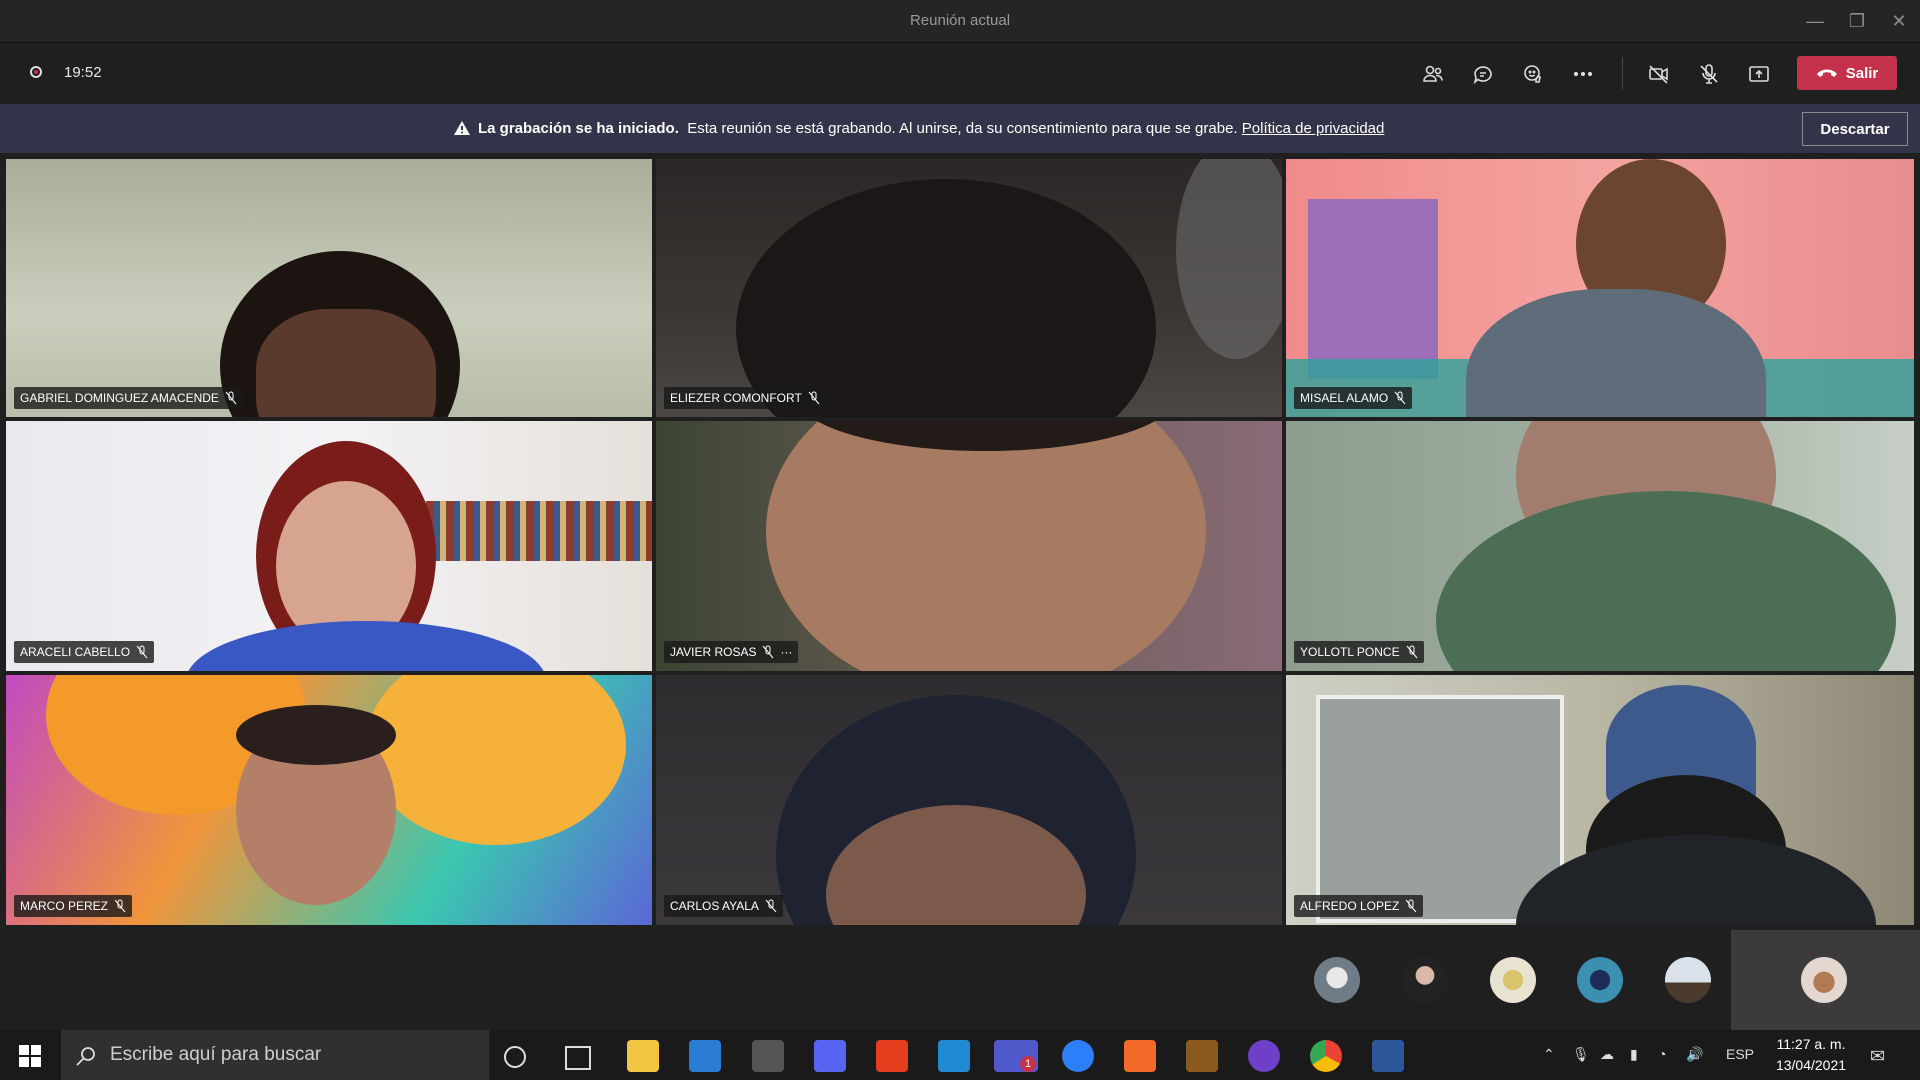 The image size is (1920, 1080). What do you see at coordinates (75, 652) in the screenshot?
I see `participant-name: ARACELI CABELLO` at bounding box center [75, 652].